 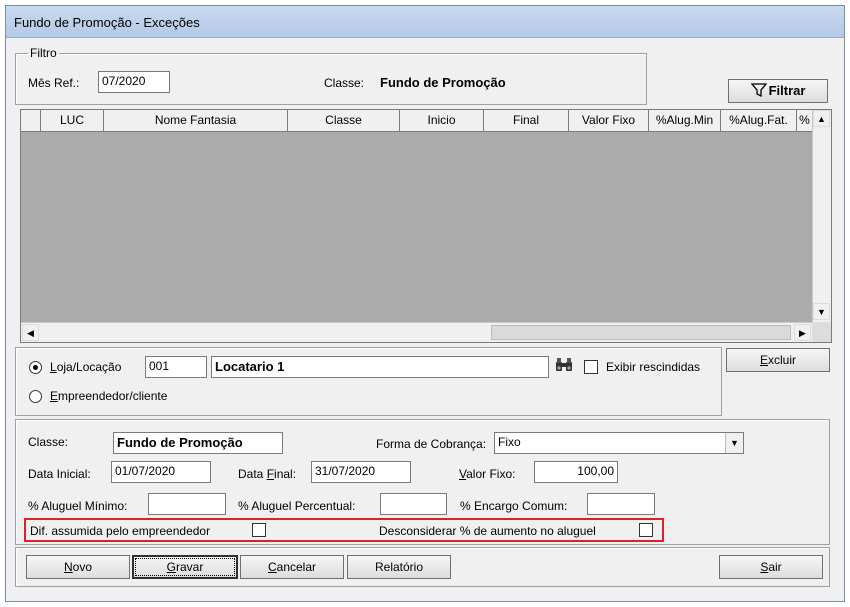 What do you see at coordinates (361, 472) in the screenshot?
I see `data-final-input: 31/07/2020` at bounding box center [361, 472].